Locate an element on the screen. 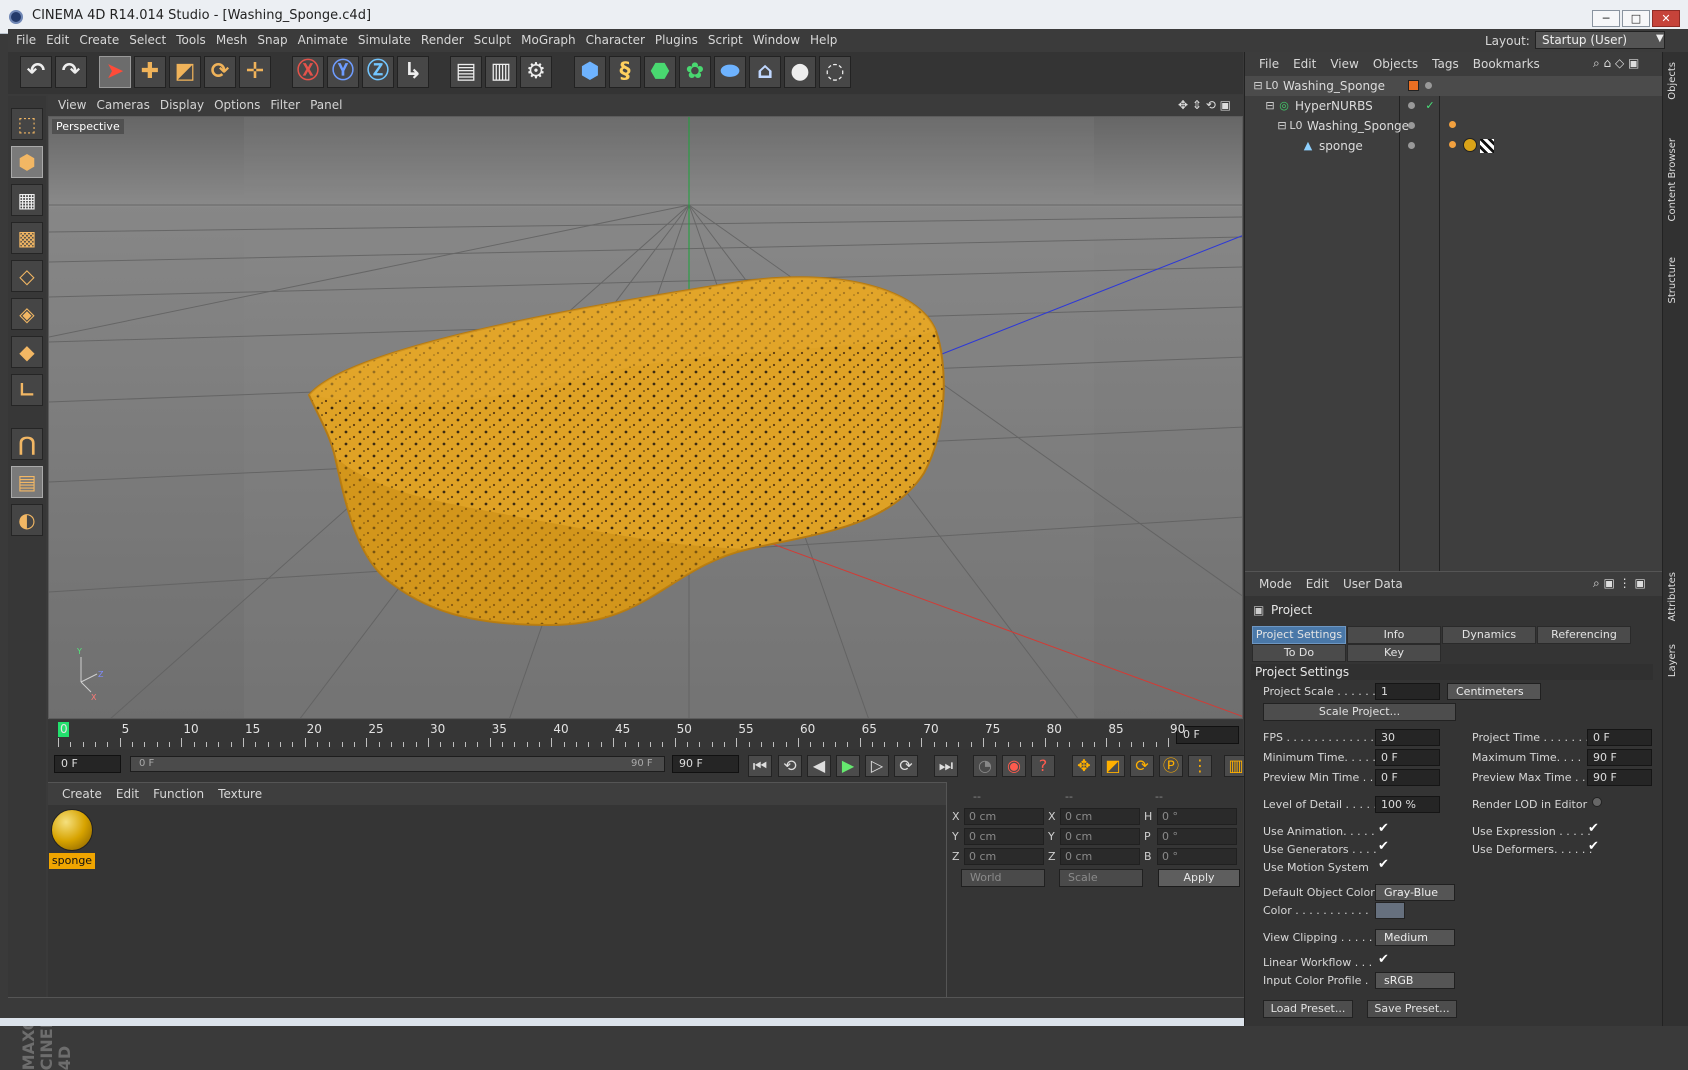 Image resolution: width=1688 pixels, height=1070 pixels. object-menu-objects: Objects is located at coordinates (1395, 64).